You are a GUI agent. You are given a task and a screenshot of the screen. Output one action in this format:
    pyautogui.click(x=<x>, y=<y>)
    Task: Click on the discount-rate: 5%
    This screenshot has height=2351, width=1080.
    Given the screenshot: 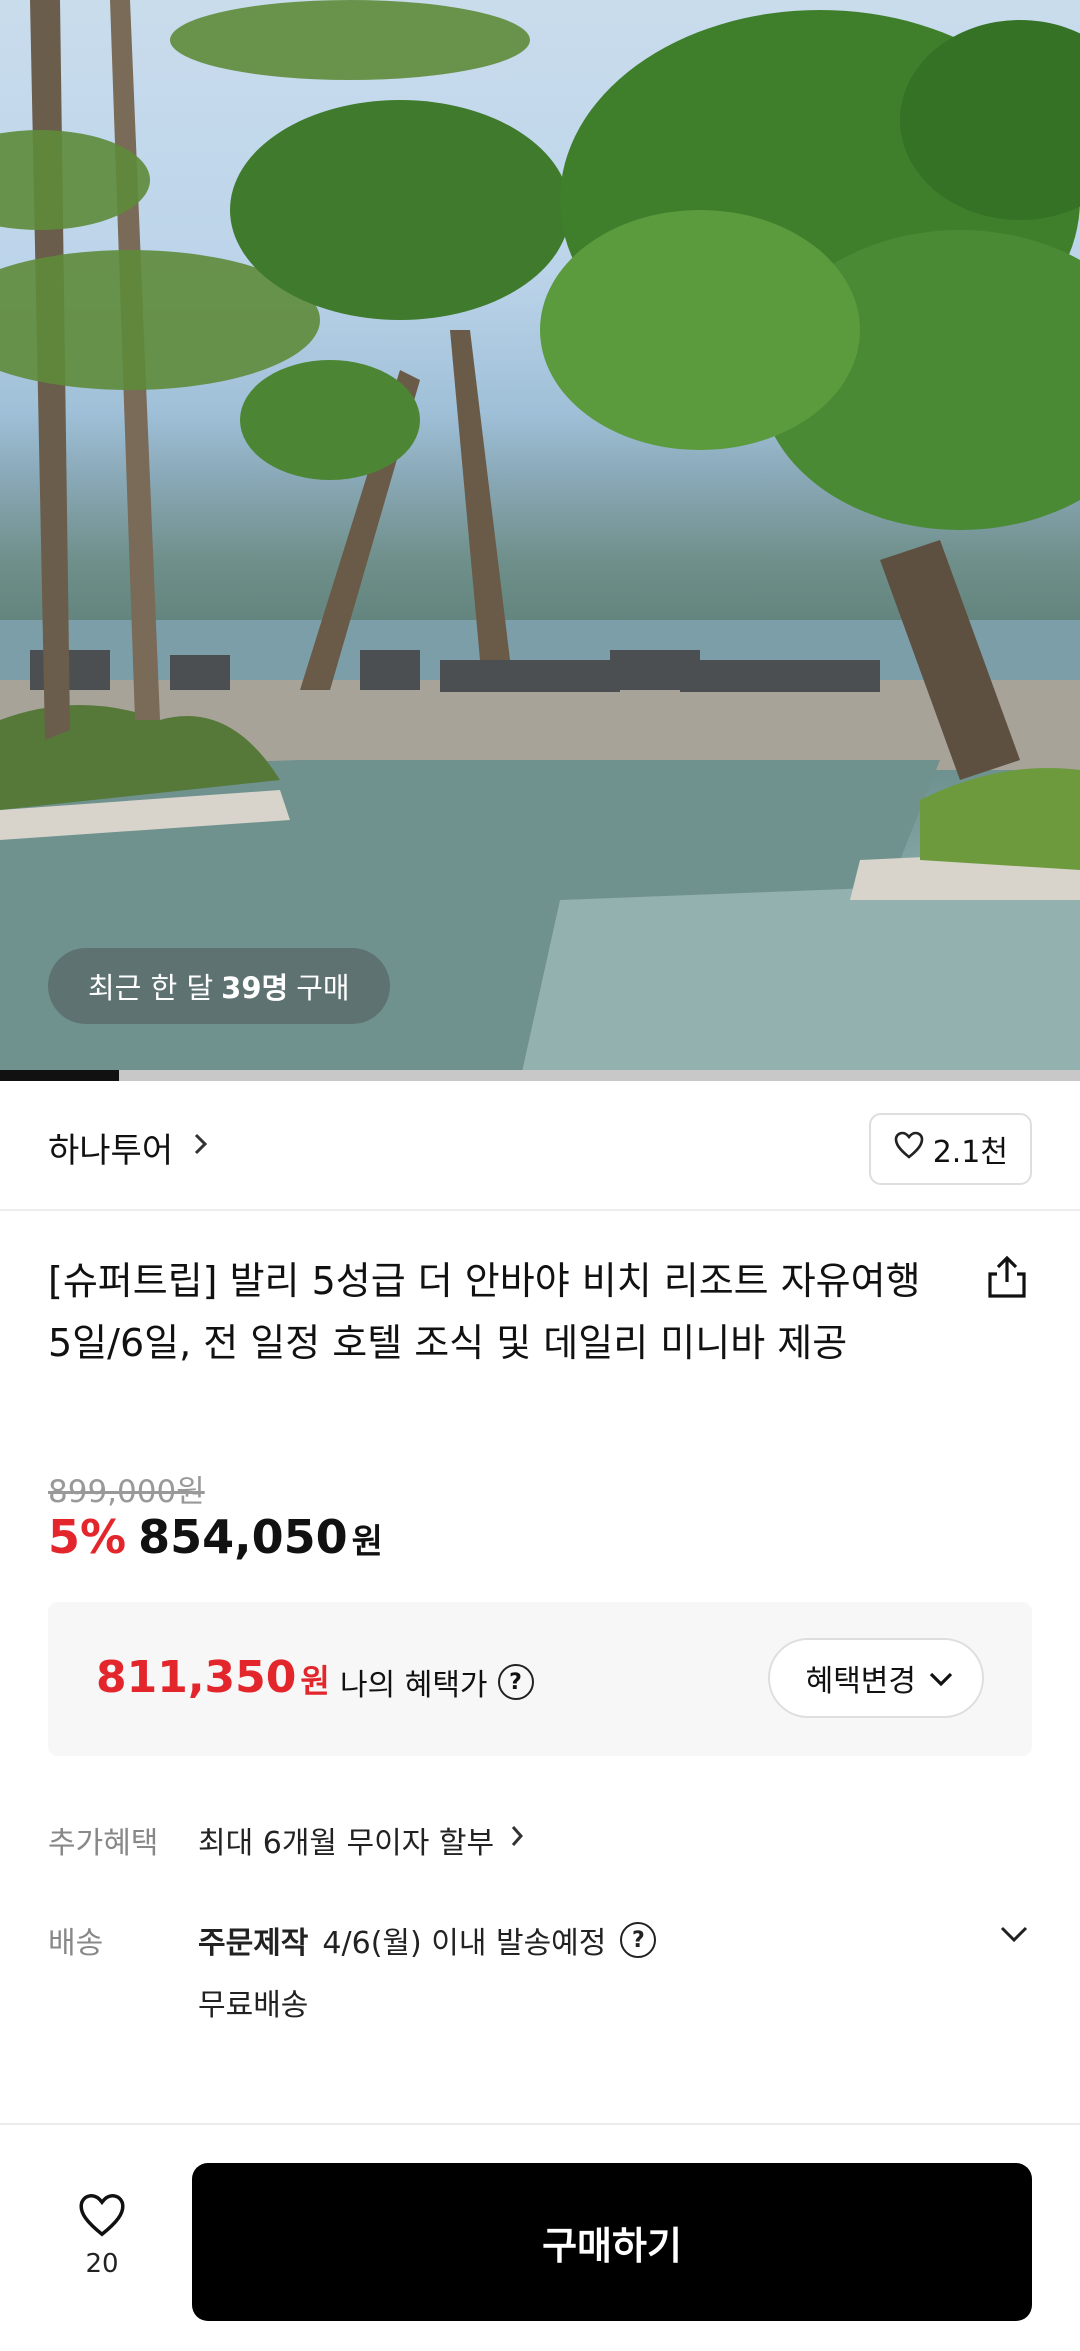 What is the action you would take?
    pyautogui.click(x=87, y=1537)
    